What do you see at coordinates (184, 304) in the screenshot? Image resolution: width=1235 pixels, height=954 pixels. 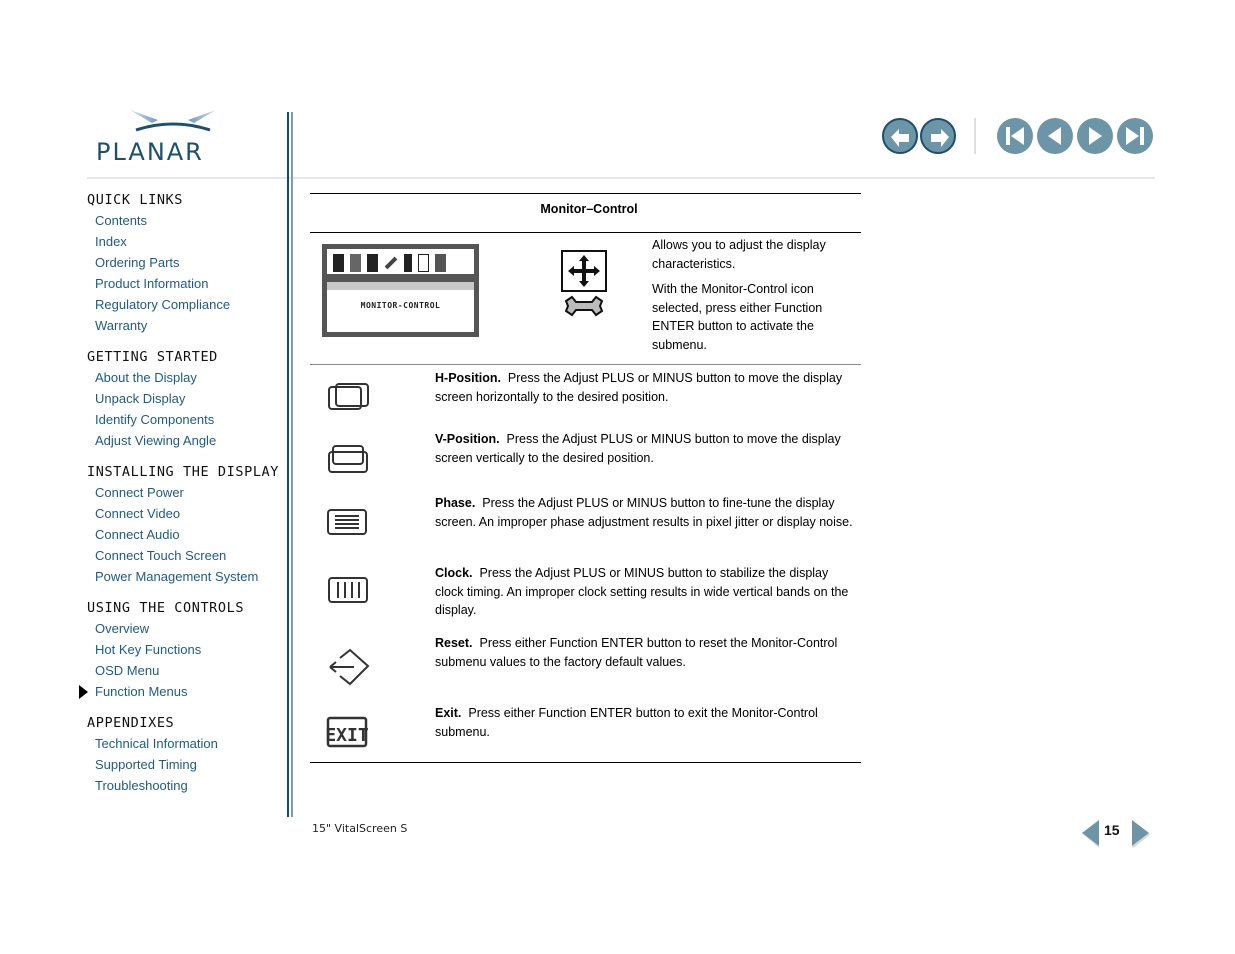 I see `sidebar-item-regulatory-compliance: Regulatory Compliance` at bounding box center [184, 304].